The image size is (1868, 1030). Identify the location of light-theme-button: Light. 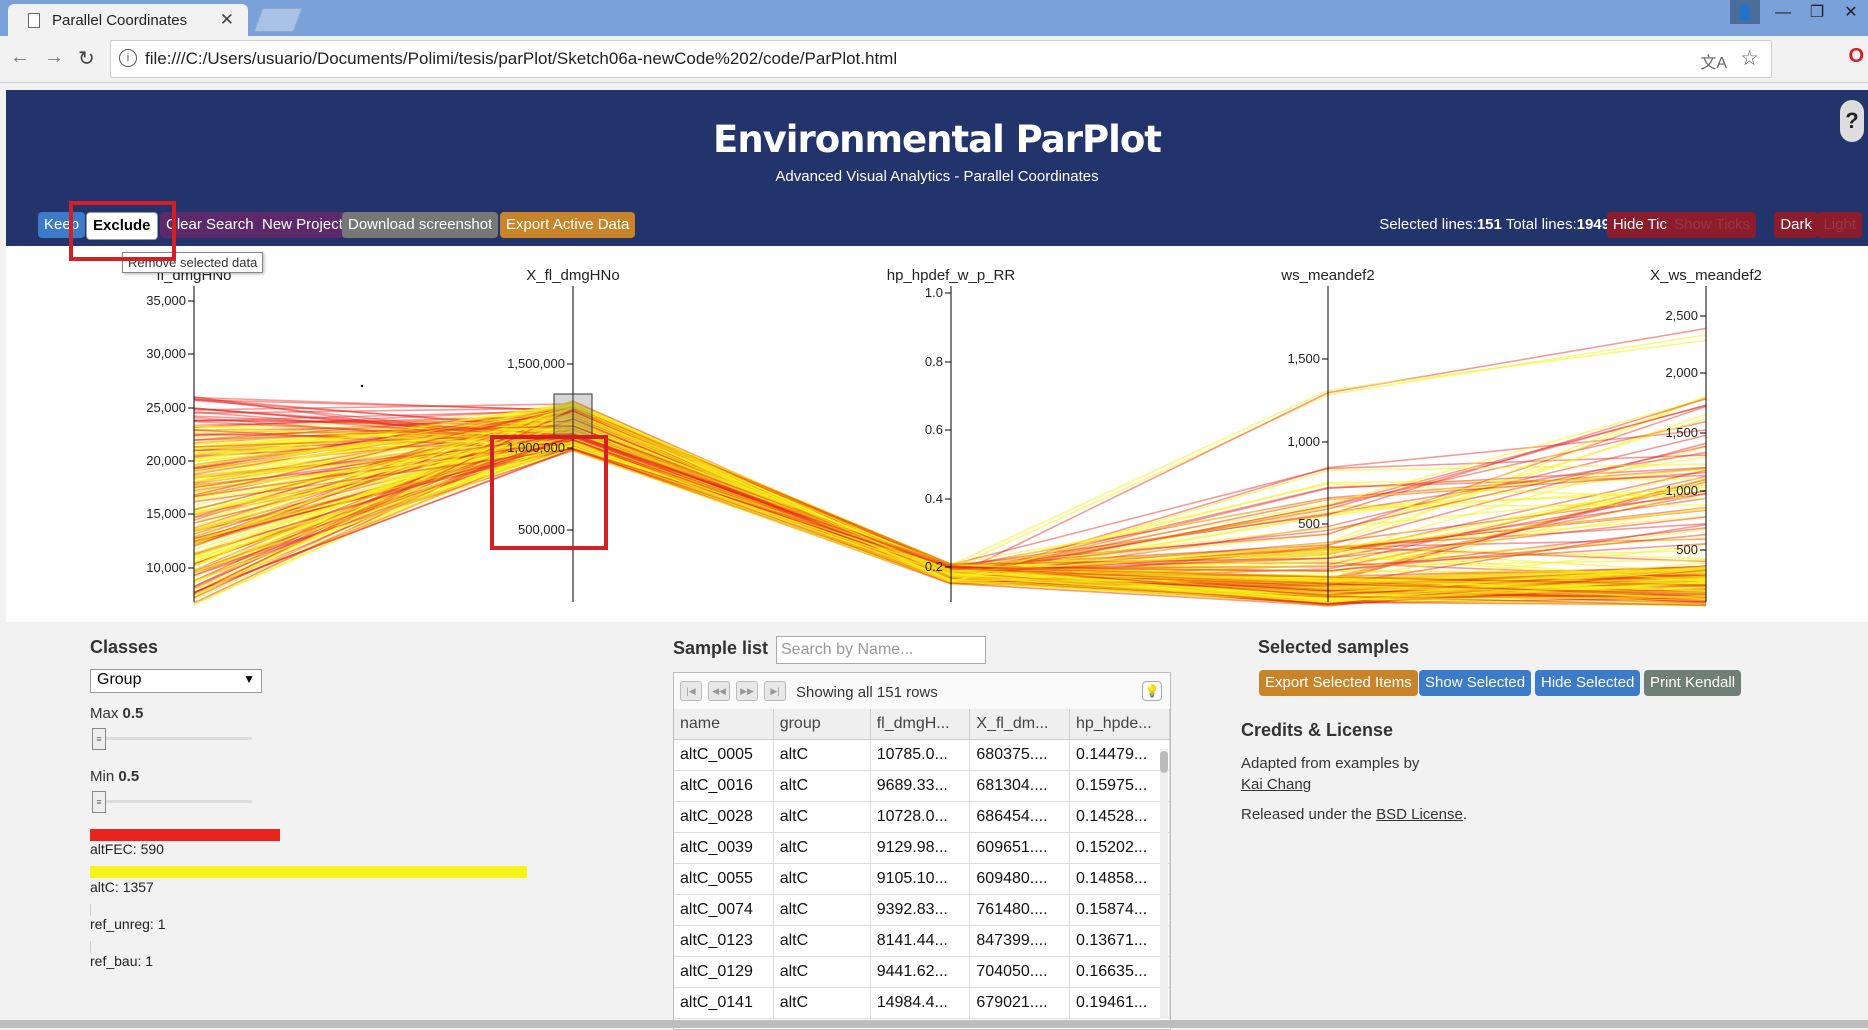
(1839, 225).